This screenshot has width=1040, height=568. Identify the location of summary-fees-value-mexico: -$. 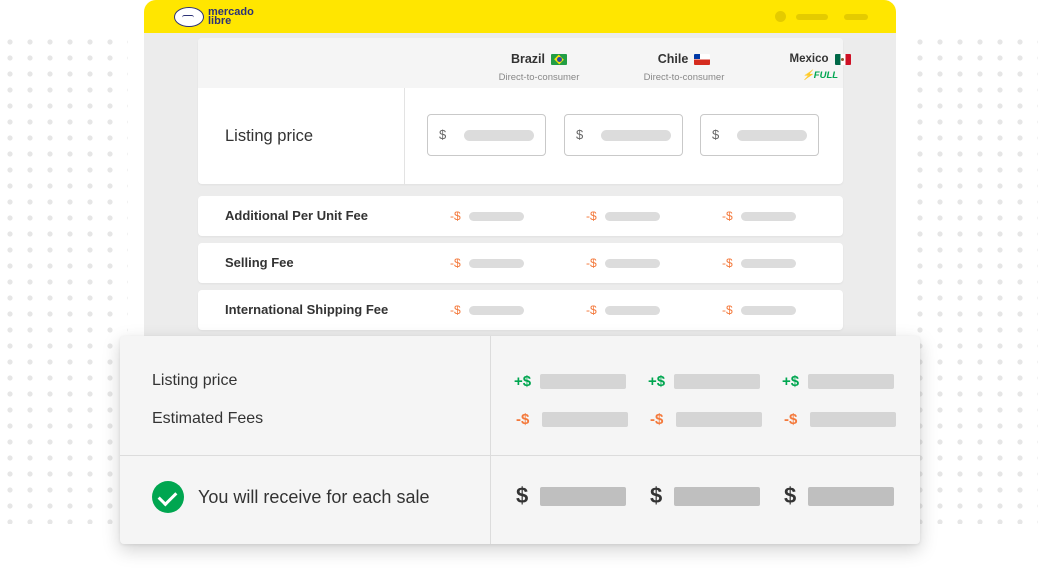
(840, 419).